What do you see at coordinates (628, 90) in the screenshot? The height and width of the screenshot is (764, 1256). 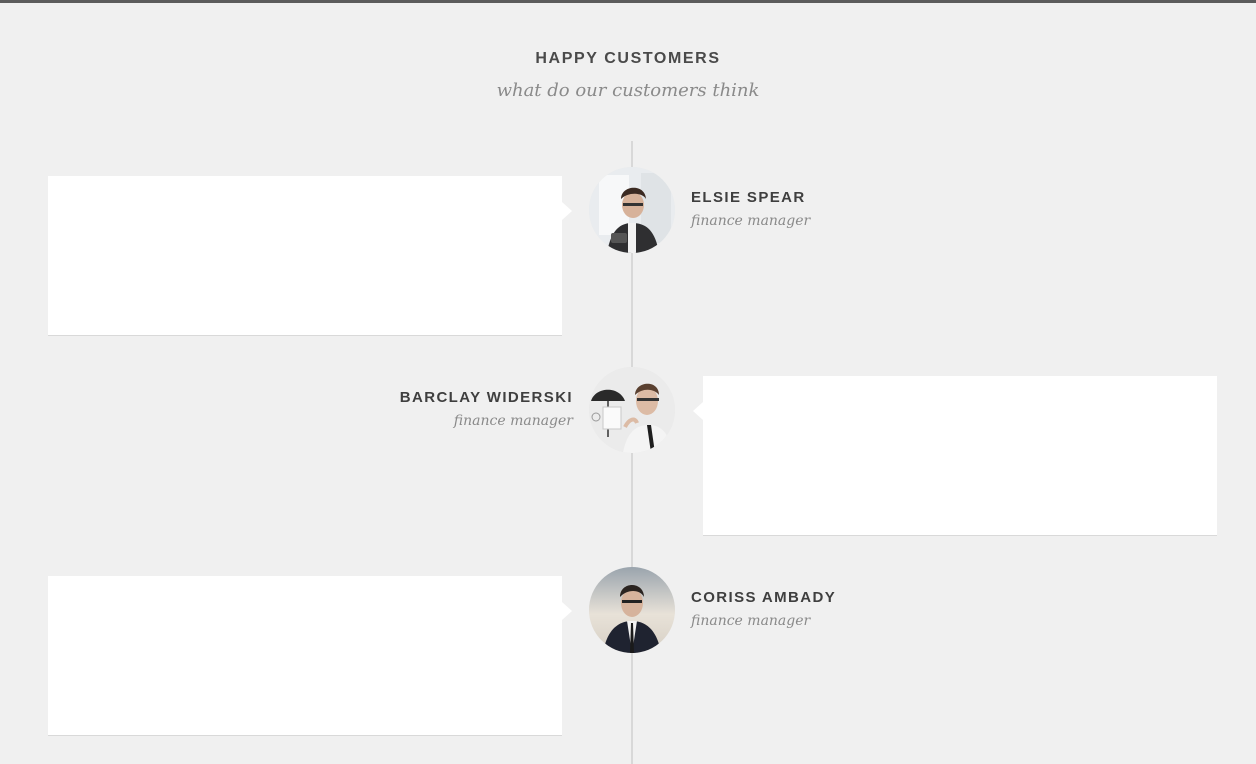 I see `section-subtitle: what do our customers think` at bounding box center [628, 90].